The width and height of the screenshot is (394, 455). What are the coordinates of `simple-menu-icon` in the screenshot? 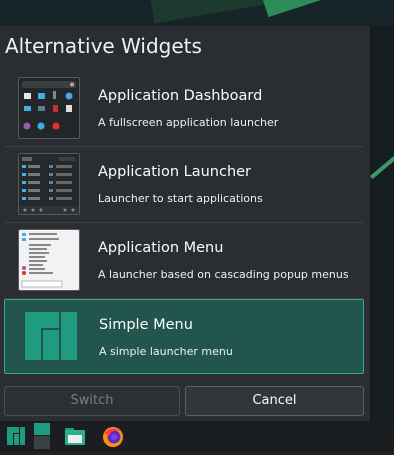 It's located at (44, 436).